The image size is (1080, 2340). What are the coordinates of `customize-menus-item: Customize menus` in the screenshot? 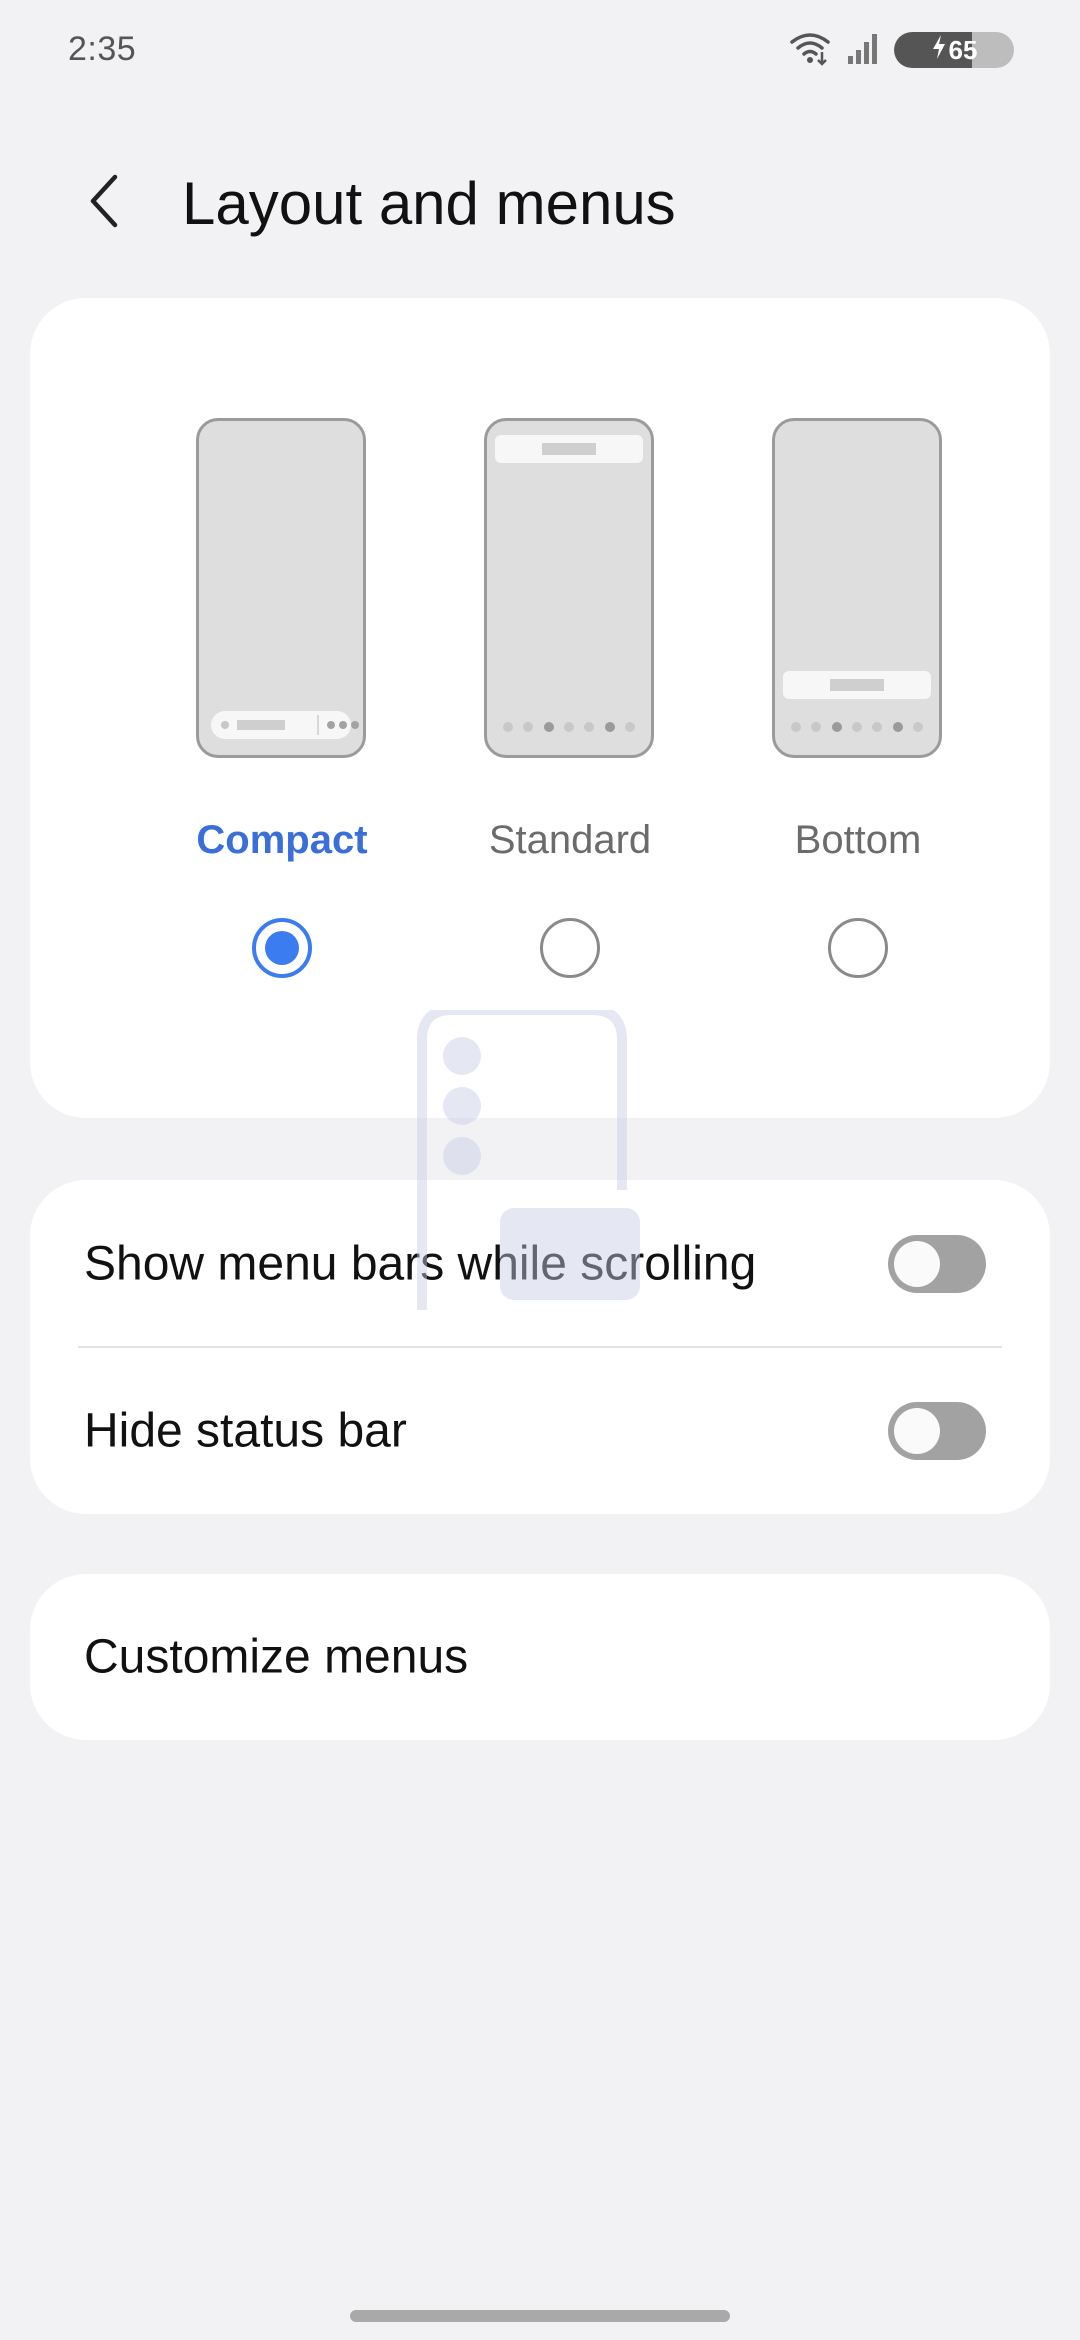 It's located at (540, 1657).